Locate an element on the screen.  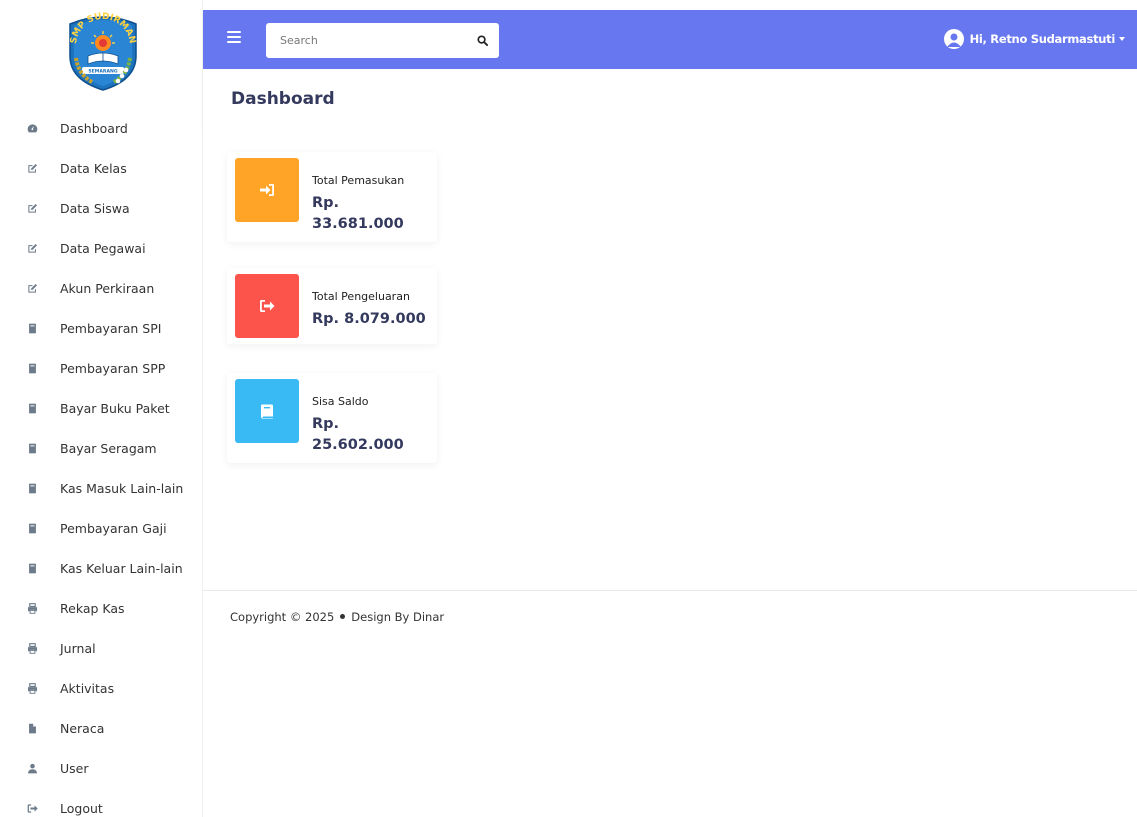
stat-value: Rp. 8.079.000 is located at coordinates (369, 319).